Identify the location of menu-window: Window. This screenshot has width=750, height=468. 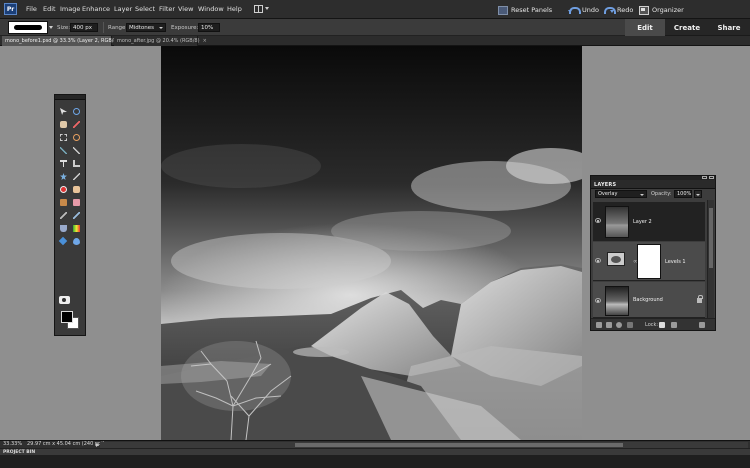
(211, 9).